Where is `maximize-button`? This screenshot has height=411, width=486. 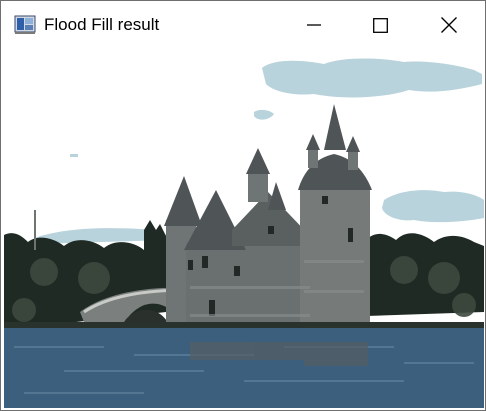
maximize-button is located at coordinates (380, 25).